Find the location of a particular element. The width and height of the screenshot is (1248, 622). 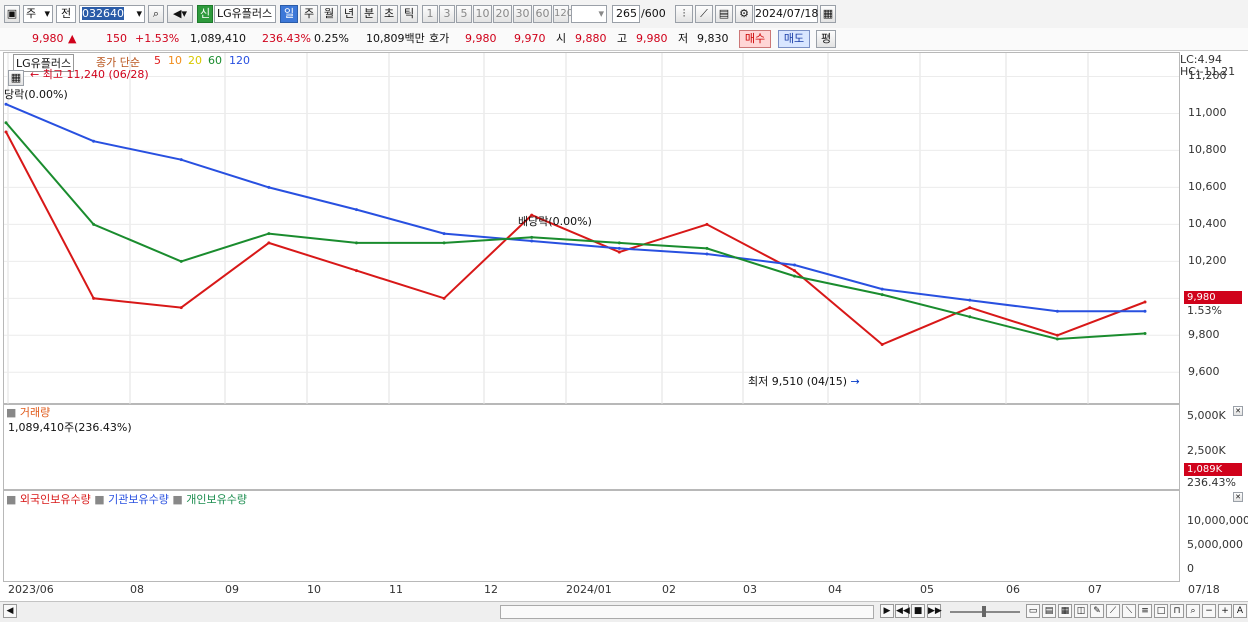

font-icon: A is located at coordinates (1240, 611).